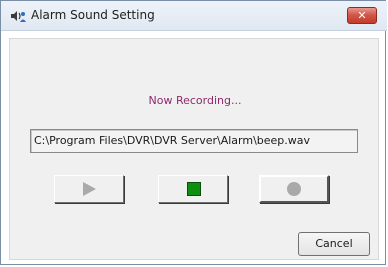 This screenshot has height=267, width=388. Describe the element at coordinates (93, 15) in the screenshot. I see `window-title: Alarm Sound Setting` at that location.